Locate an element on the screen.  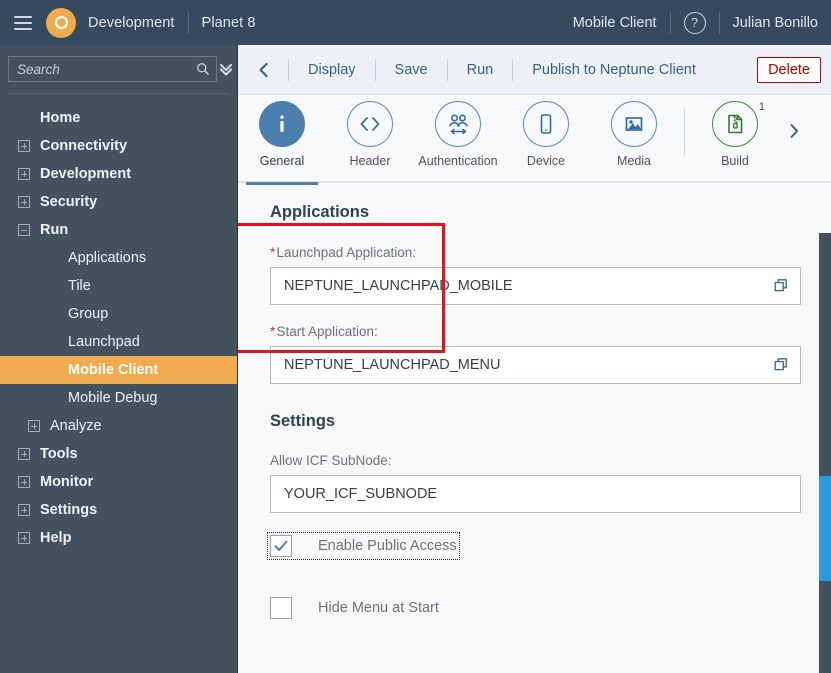
vertical-scrollbar-thumb is located at coordinates (825, 528).